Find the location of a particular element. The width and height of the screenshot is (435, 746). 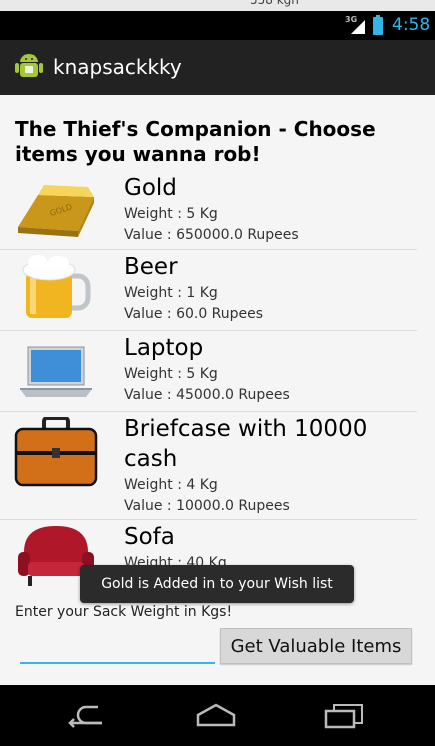

item-name: Laptop is located at coordinates (164, 348).